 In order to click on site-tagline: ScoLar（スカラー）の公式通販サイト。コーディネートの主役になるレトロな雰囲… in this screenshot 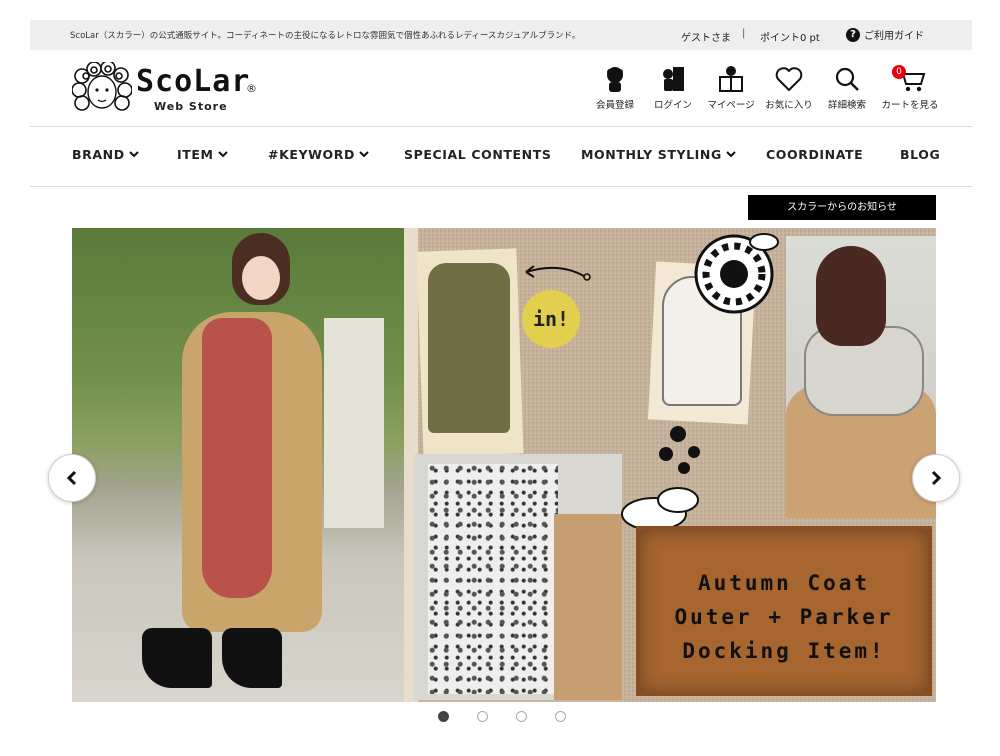, I will do `click(325, 36)`.